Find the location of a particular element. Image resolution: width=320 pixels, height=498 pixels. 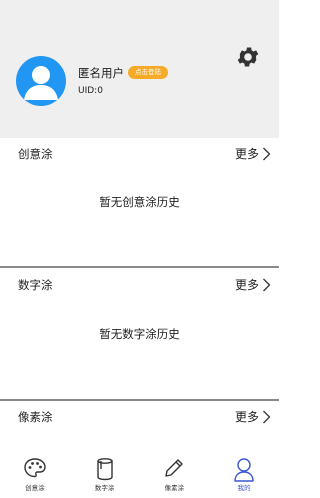

section-title-pixel: 像素涂 is located at coordinates (35, 417).